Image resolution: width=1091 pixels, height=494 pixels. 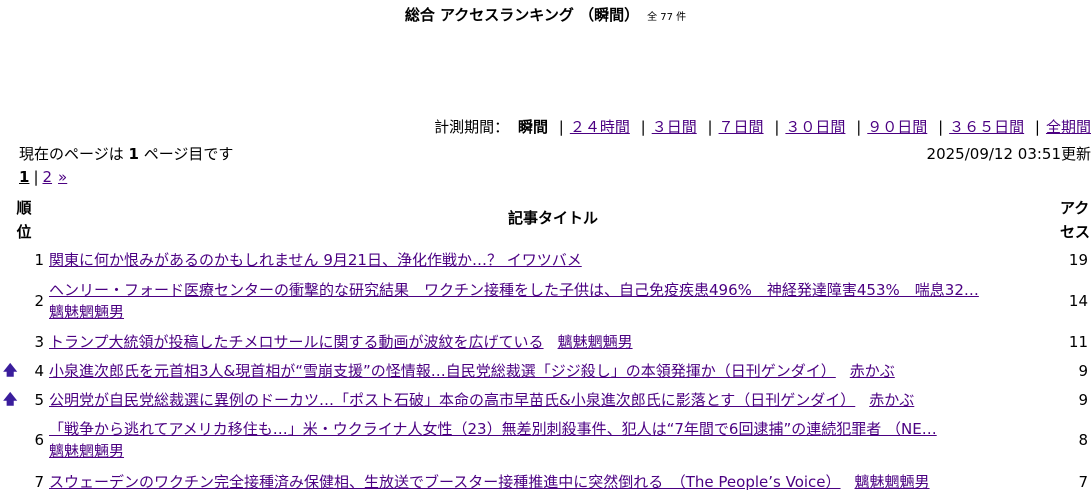 I want to click on period-current: 瞬間, so click(x=532, y=127).